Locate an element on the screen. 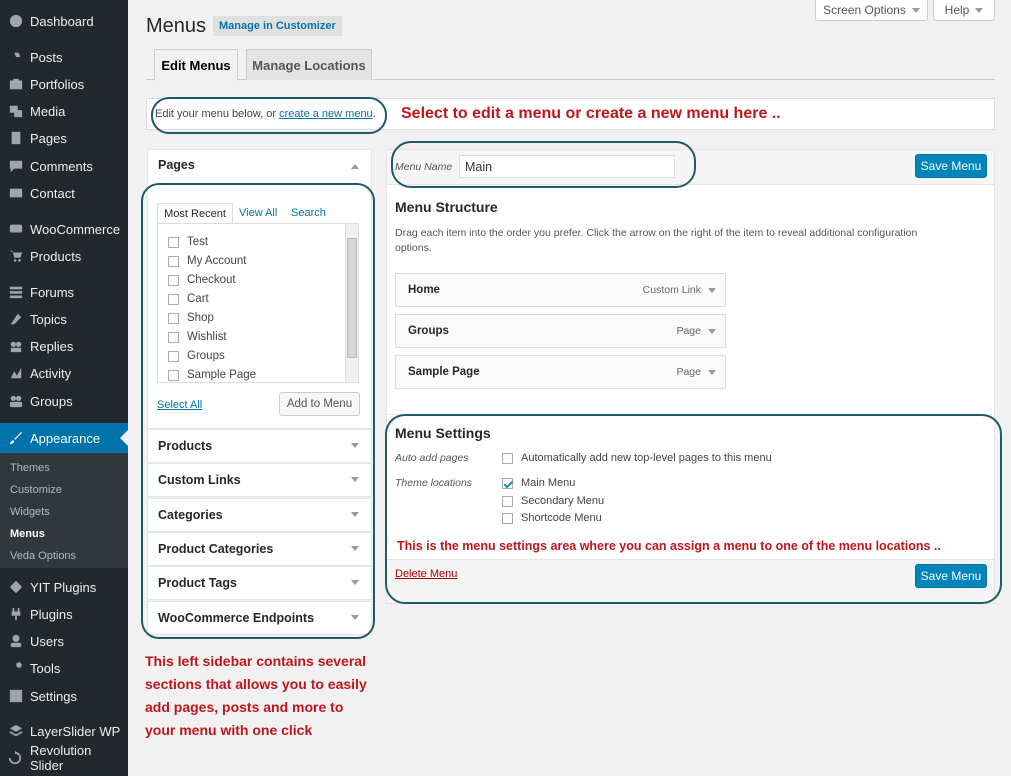 The height and width of the screenshot is (776, 1011). woocommerce-icon is located at coordinates (15, 229).